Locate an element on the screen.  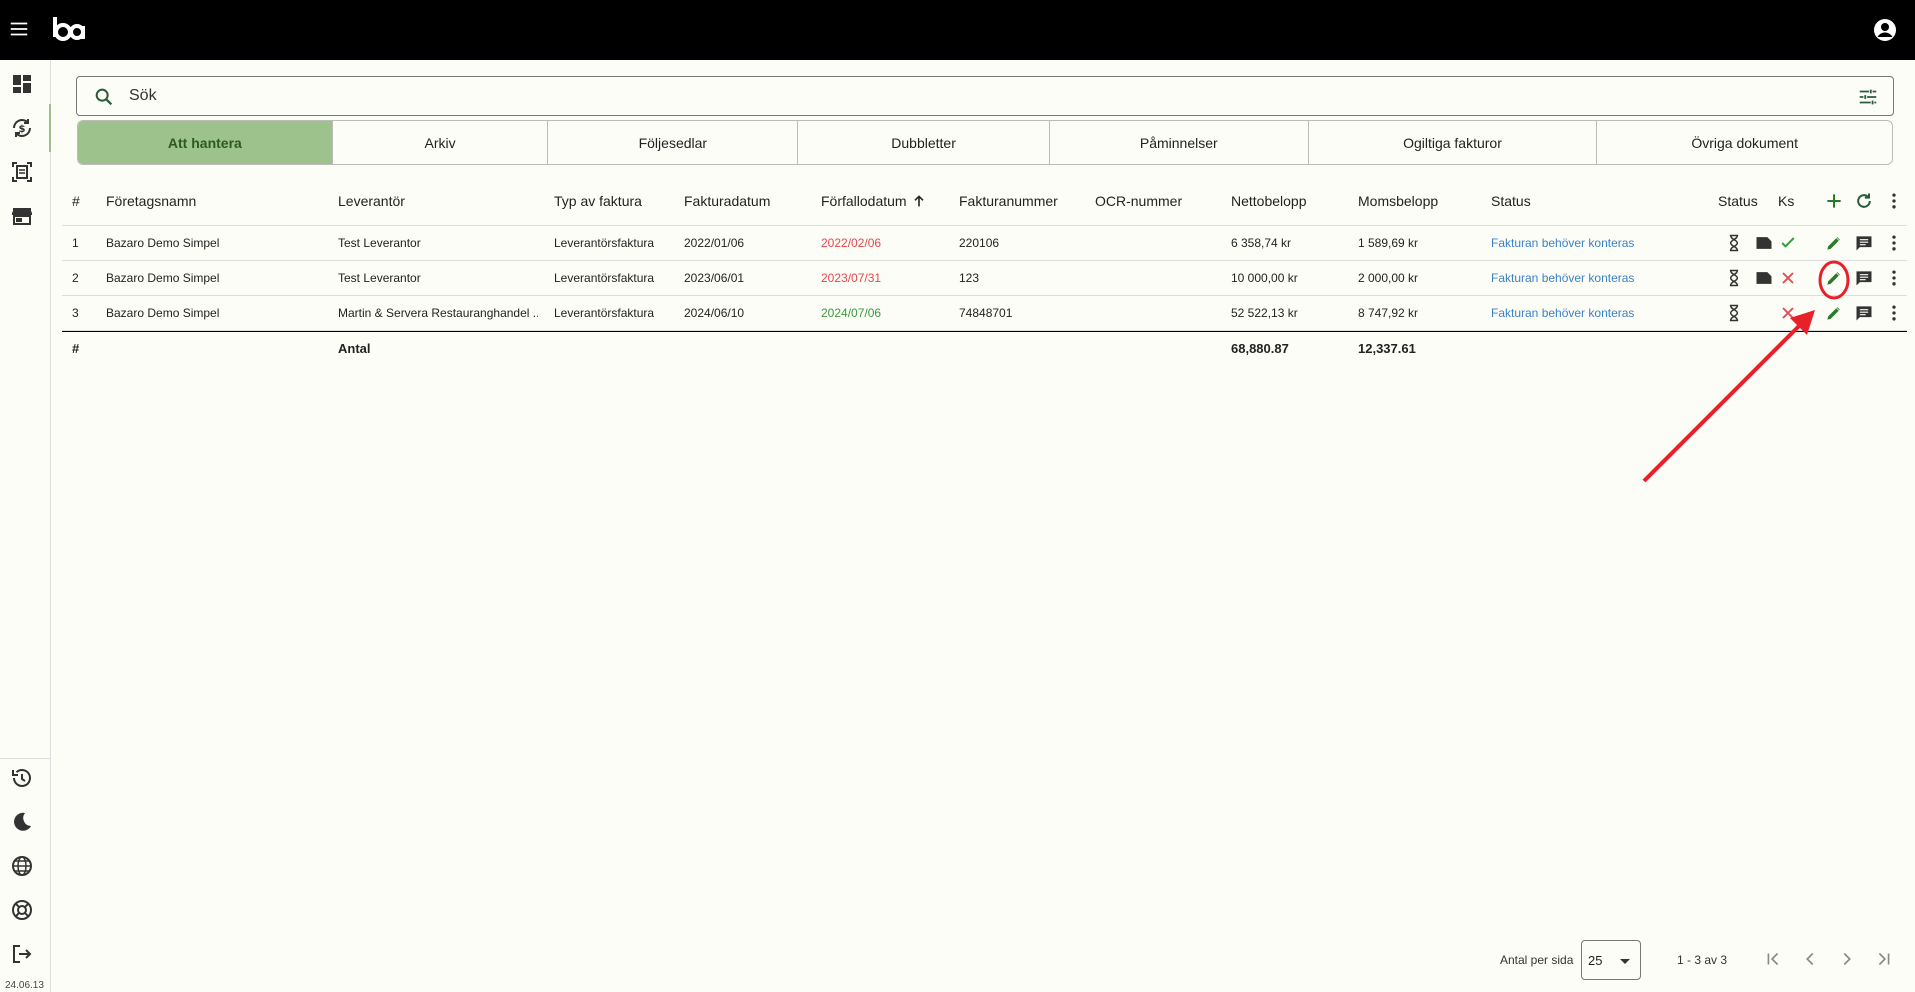
refresh-icon is located at coordinates (1864, 201).